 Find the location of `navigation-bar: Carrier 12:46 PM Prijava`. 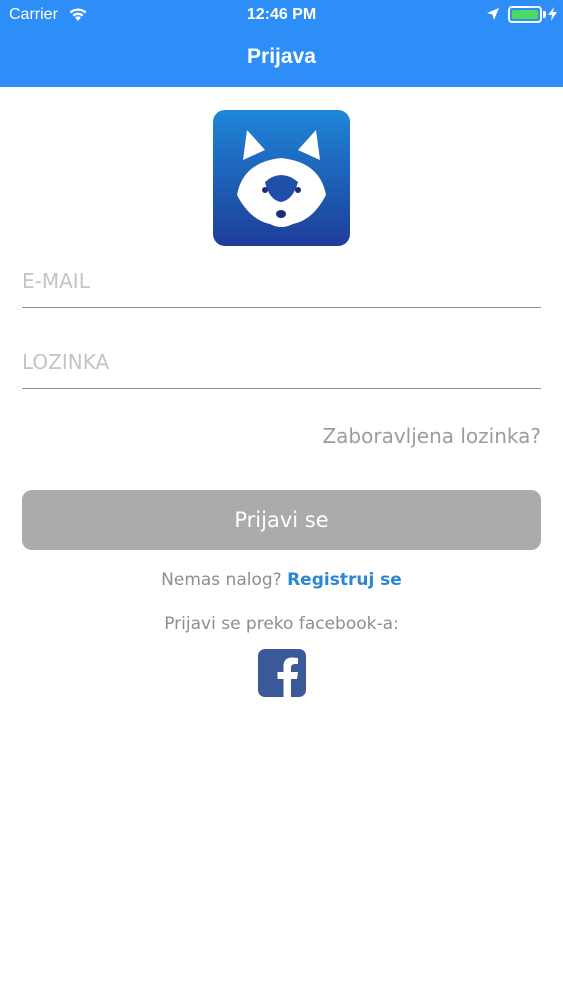

navigation-bar: Carrier 12:46 PM Prijava is located at coordinates (281, 43).